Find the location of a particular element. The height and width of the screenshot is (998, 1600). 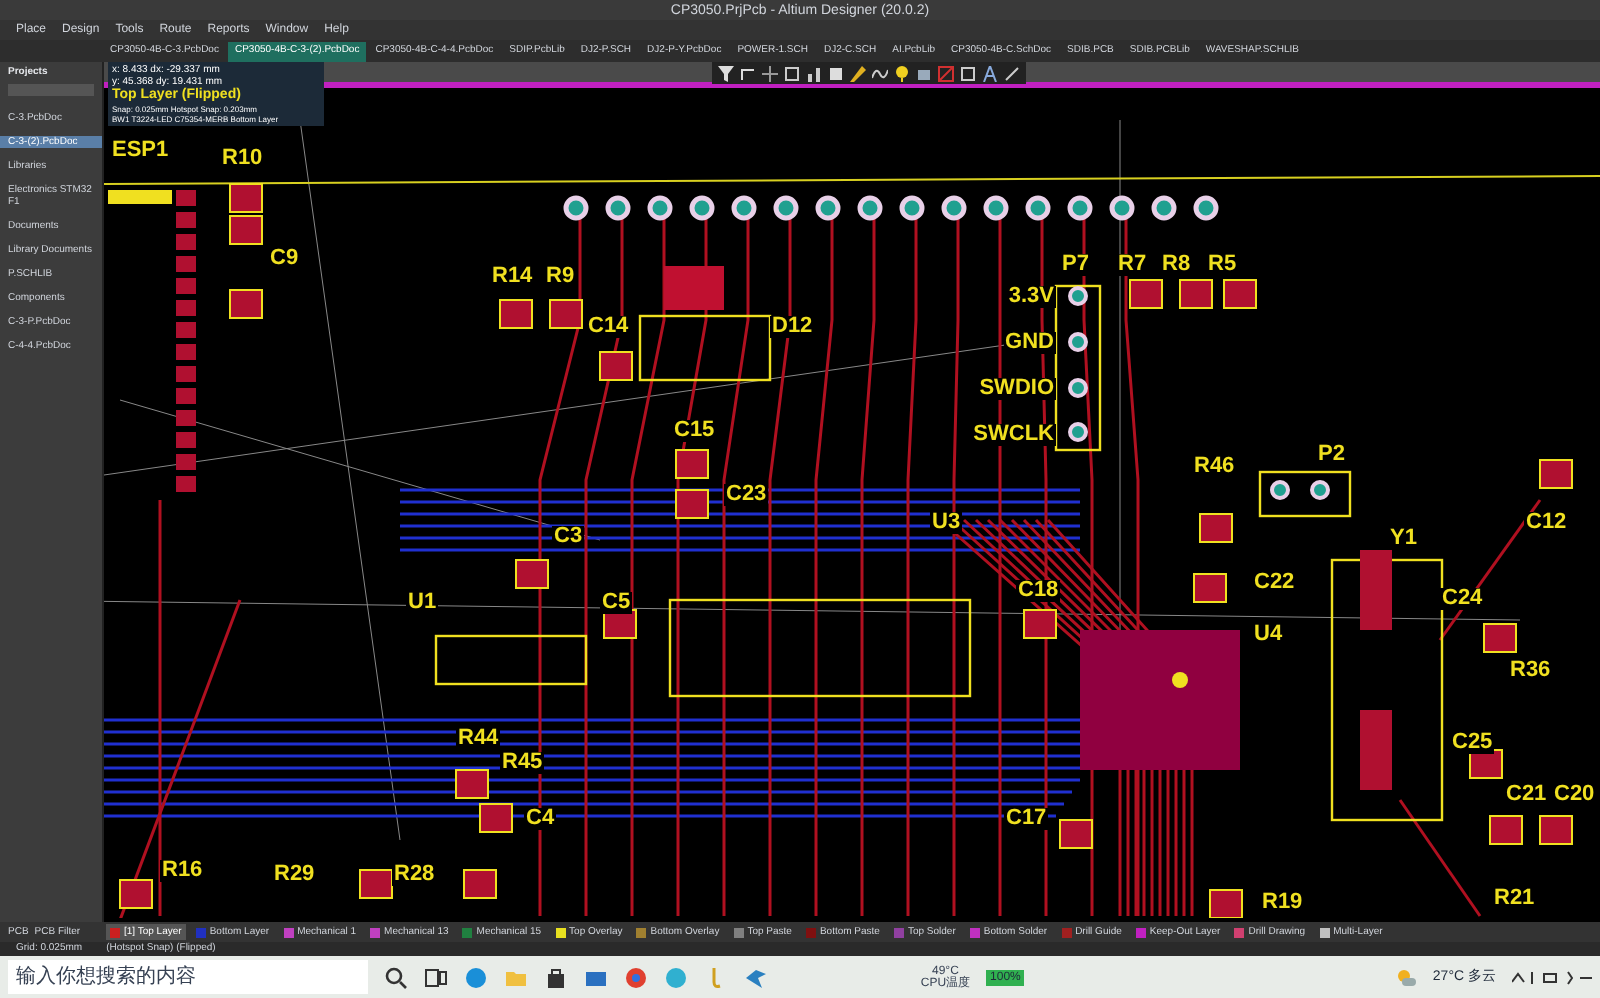

pin-label: GND is located at coordinates (1029, 343).